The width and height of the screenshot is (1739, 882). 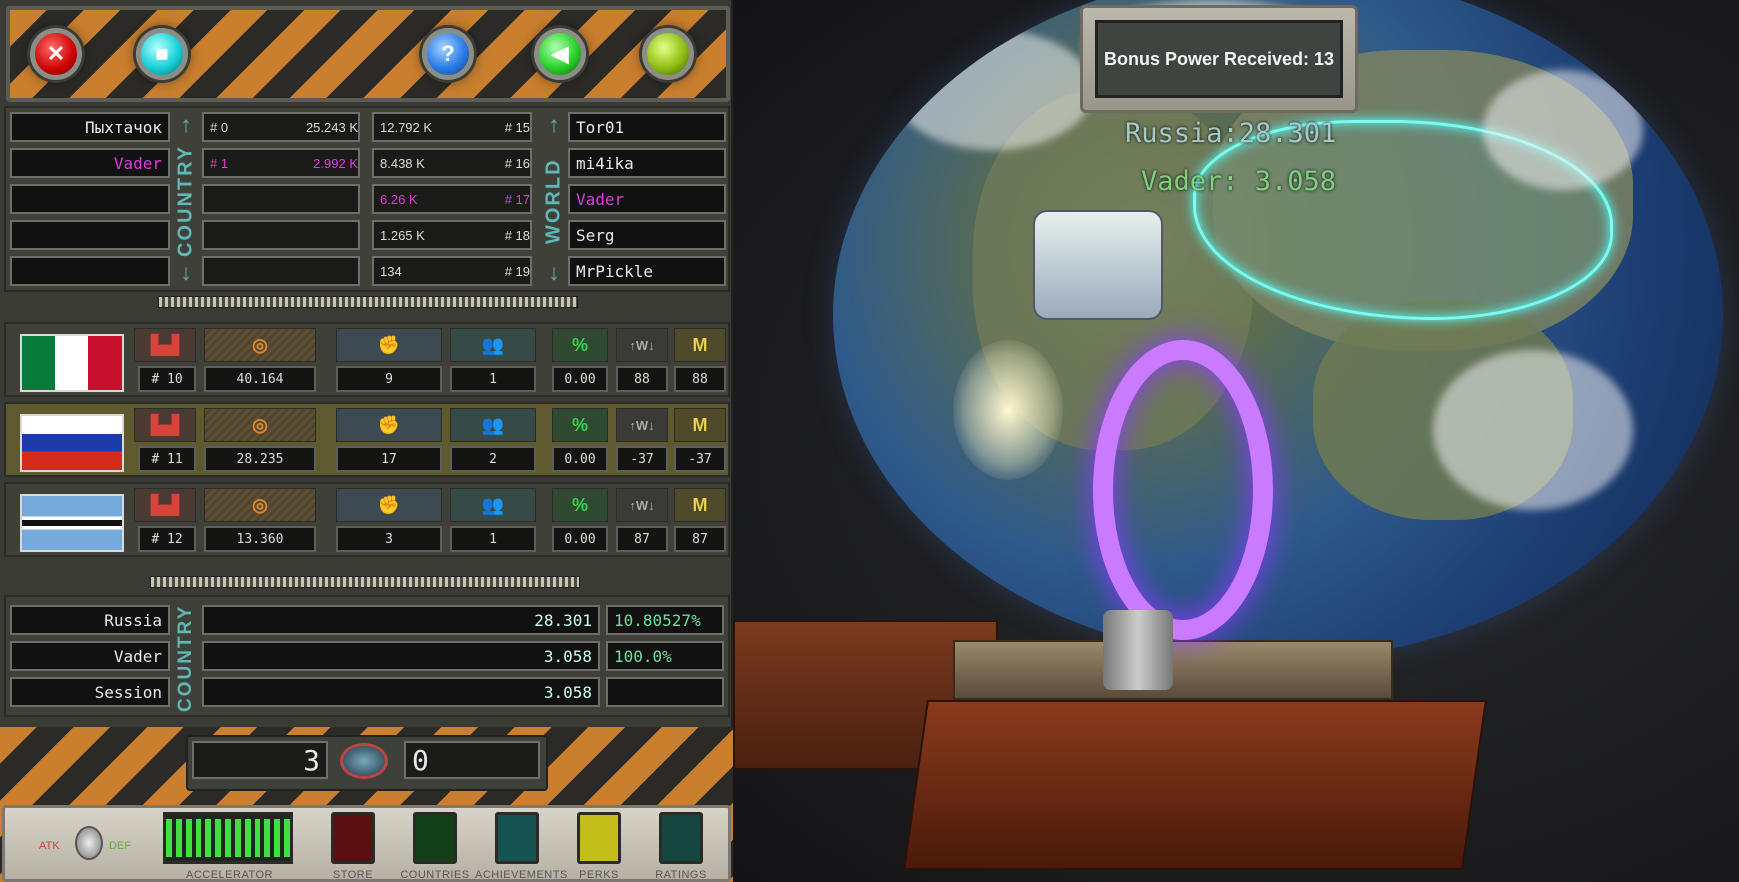 I want to click on m-value: 88, so click(x=700, y=379).